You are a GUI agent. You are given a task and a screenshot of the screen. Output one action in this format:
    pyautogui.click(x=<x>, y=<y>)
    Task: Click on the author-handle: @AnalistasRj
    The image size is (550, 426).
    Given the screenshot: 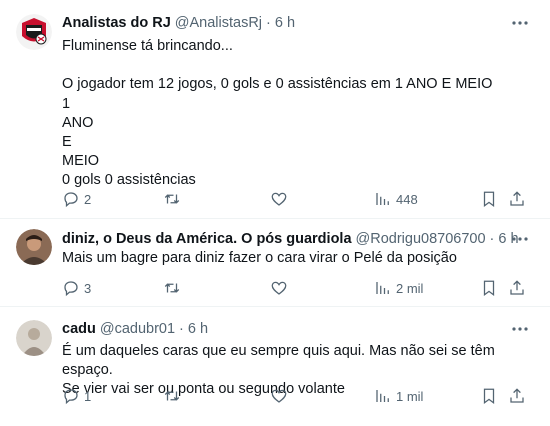 What is the action you would take?
    pyautogui.click(x=218, y=23)
    